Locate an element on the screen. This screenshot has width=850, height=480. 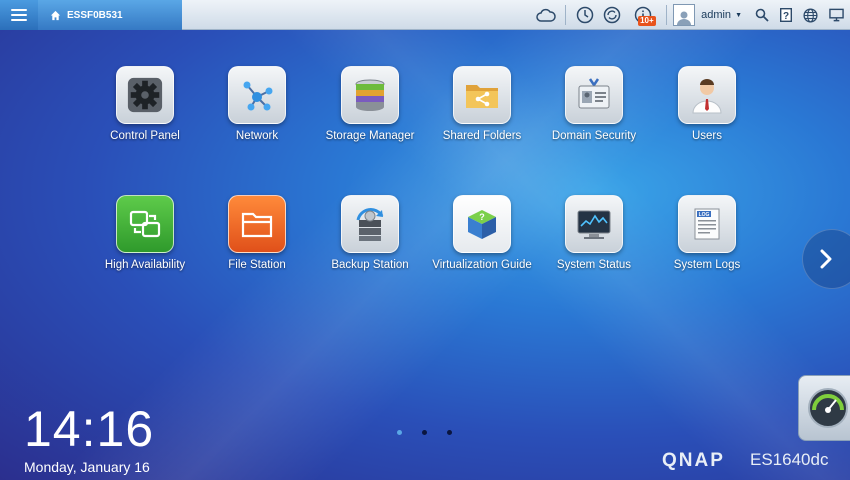
app-storage-manager: Storage Manager is located at coordinates (370, 104).